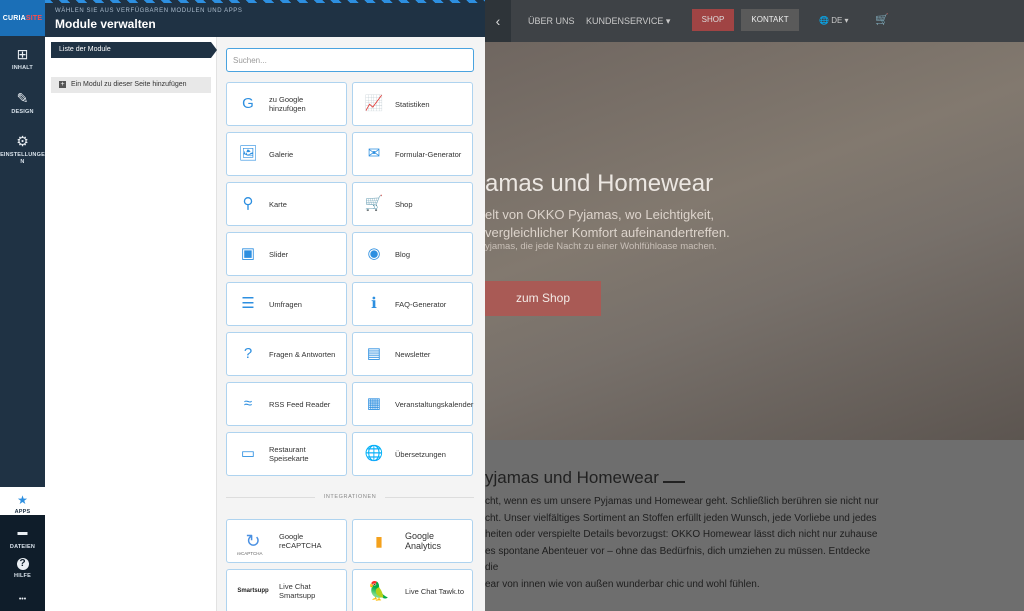 This screenshot has width=1024, height=611. Describe the element at coordinates (248, 203) in the screenshot. I see `map-marker-icon: ⚲` at that location.